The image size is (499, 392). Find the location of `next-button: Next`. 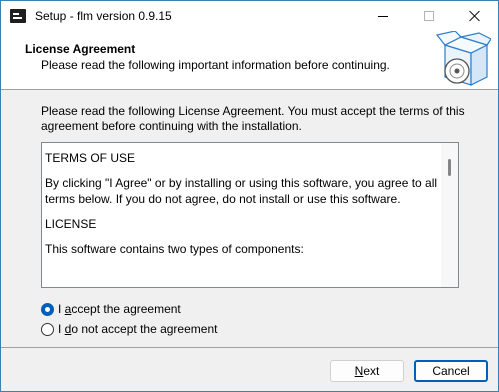

next-button: Next is located at coordinates (367, 371).